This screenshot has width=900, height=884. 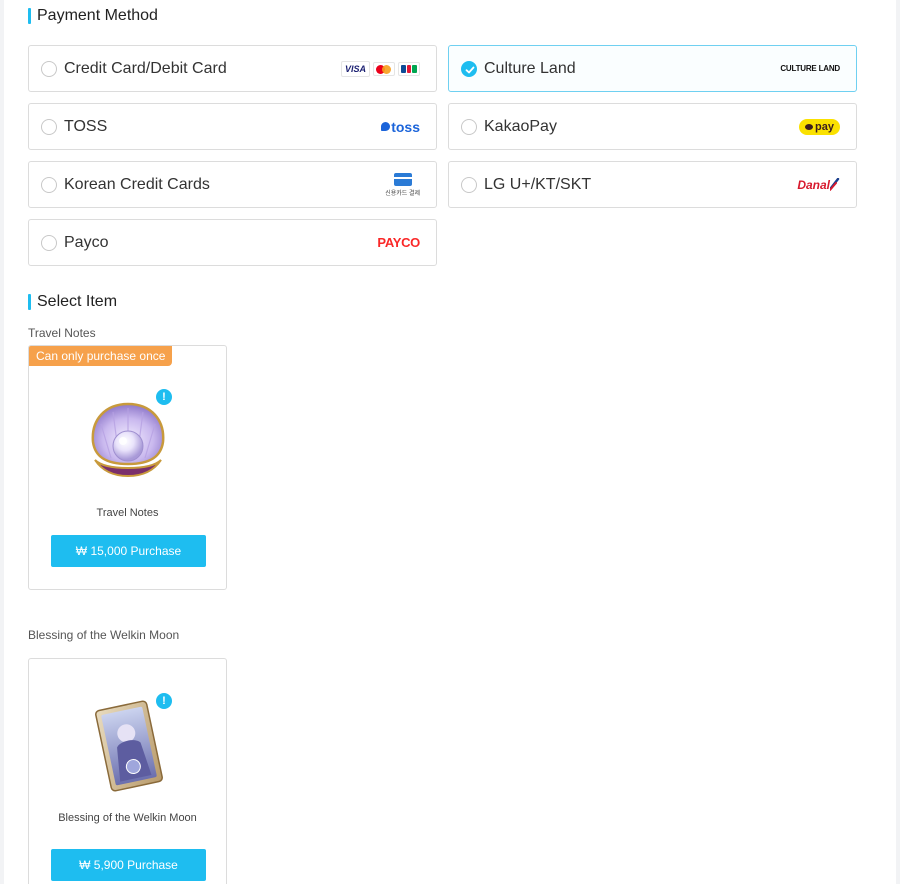 What do you see at coordinates (469, 184) in the screenshot?
I see `radio-carrier` at bounding box center [469, 184].